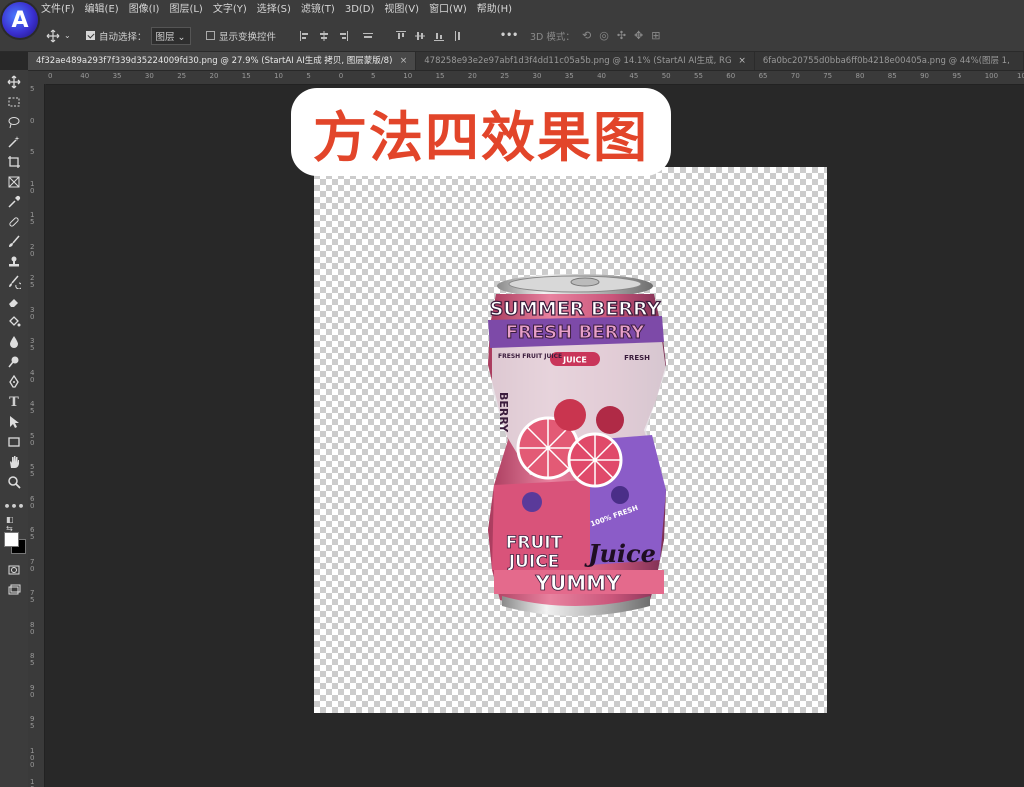  Describe the element at coordinates (14, 262) in the screenshot. I see `stamp-tool-icon` at that location.